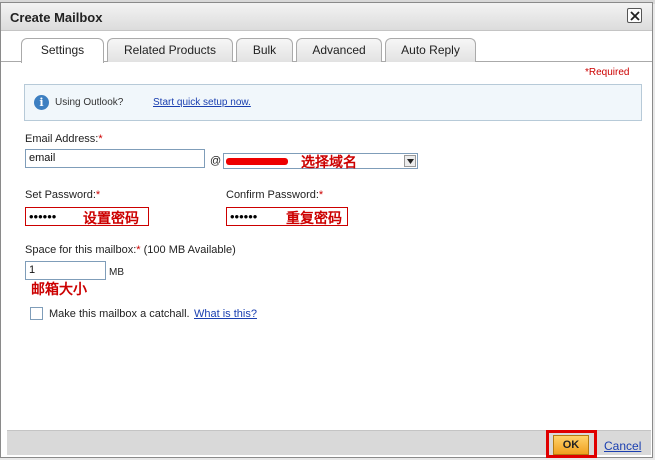  I want to click on catchall-label: Make this mailbox a catchall., so click(119, 314).